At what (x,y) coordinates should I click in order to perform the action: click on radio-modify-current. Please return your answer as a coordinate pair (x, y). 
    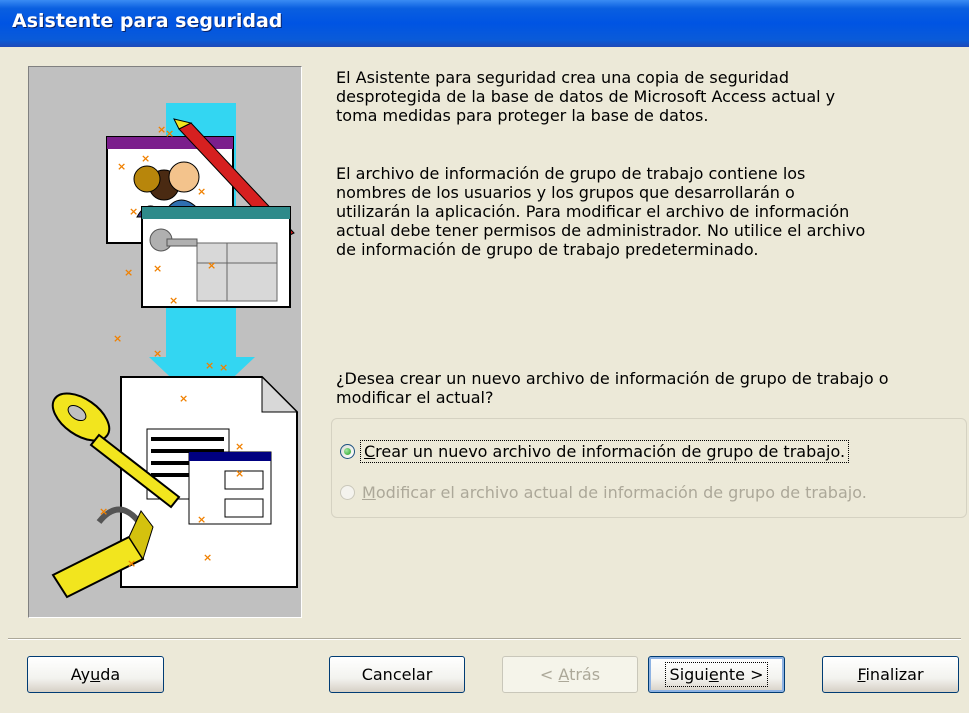
    Looking at the image, I should click on (347, 492).